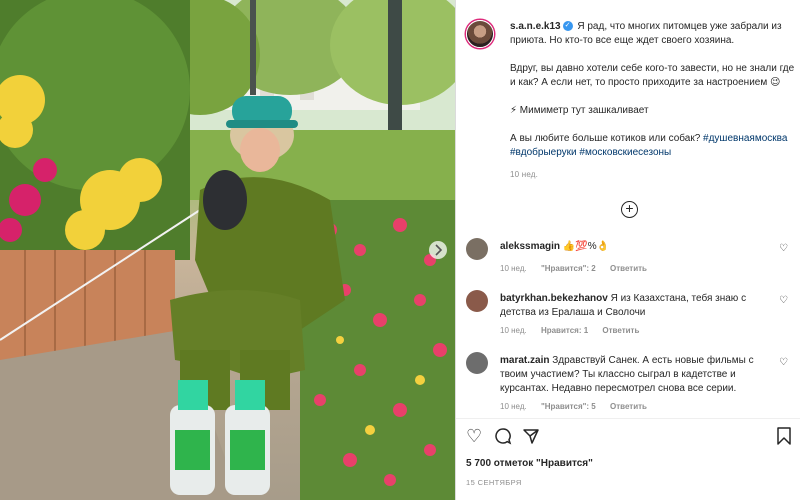 This screenshot has width=800, height=500. Describe the element at coordinates (503, 437) in the screenshot. I see `comment-bubble-icon` at that location.